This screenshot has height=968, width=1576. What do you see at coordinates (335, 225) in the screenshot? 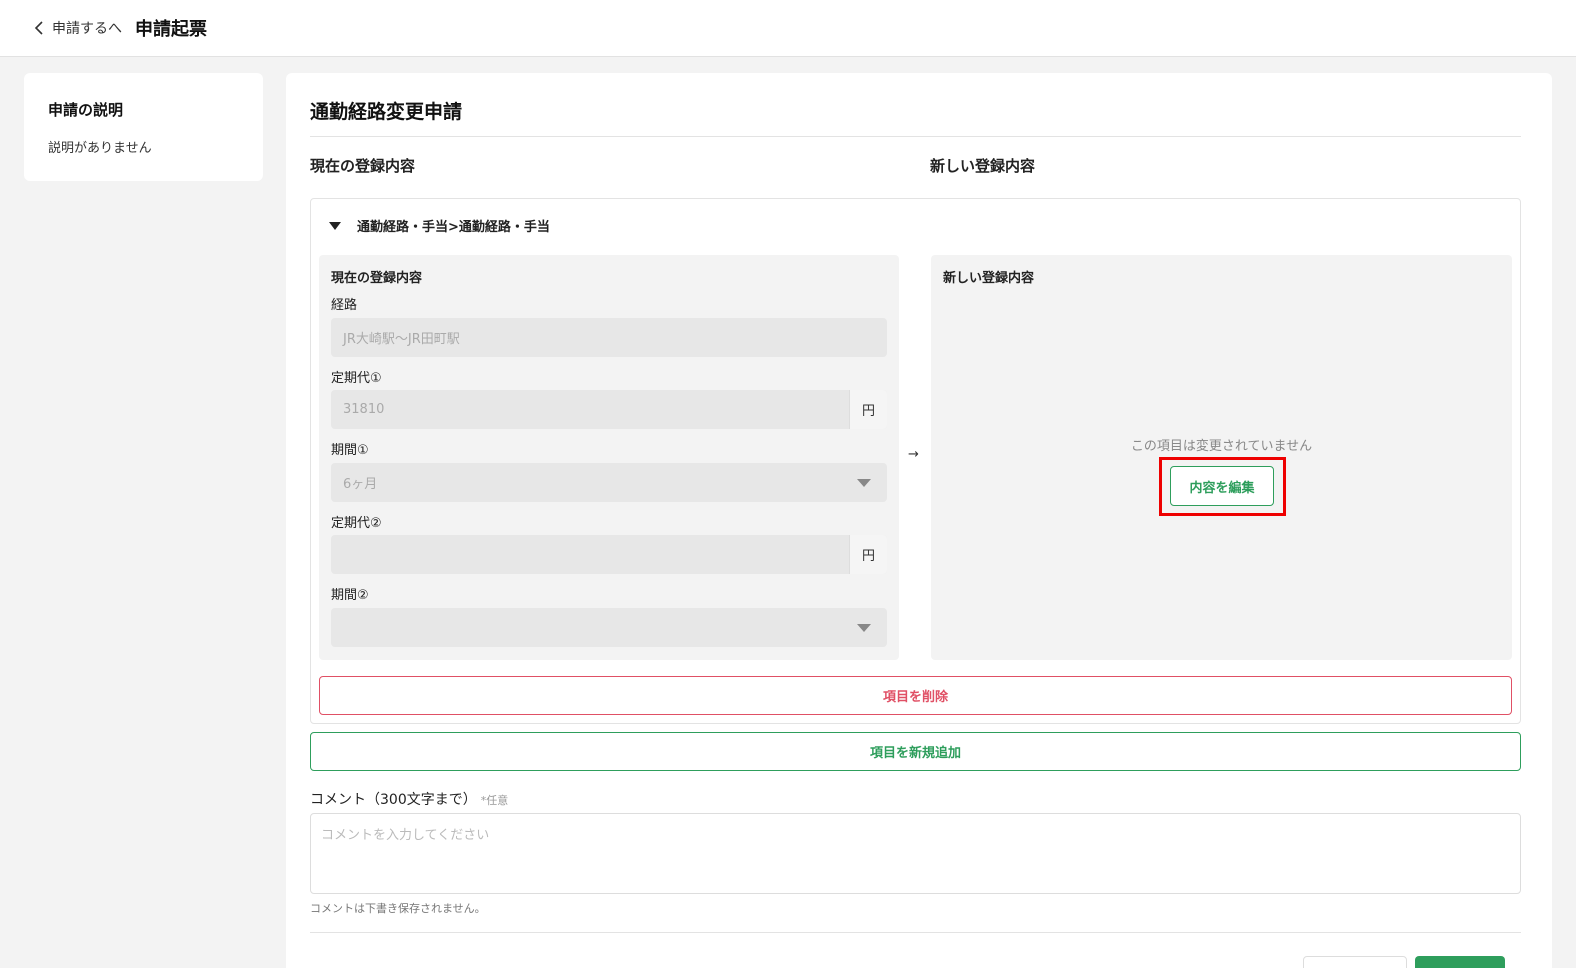
I see `triangle-down-icon` at bounding box center [335, 225].